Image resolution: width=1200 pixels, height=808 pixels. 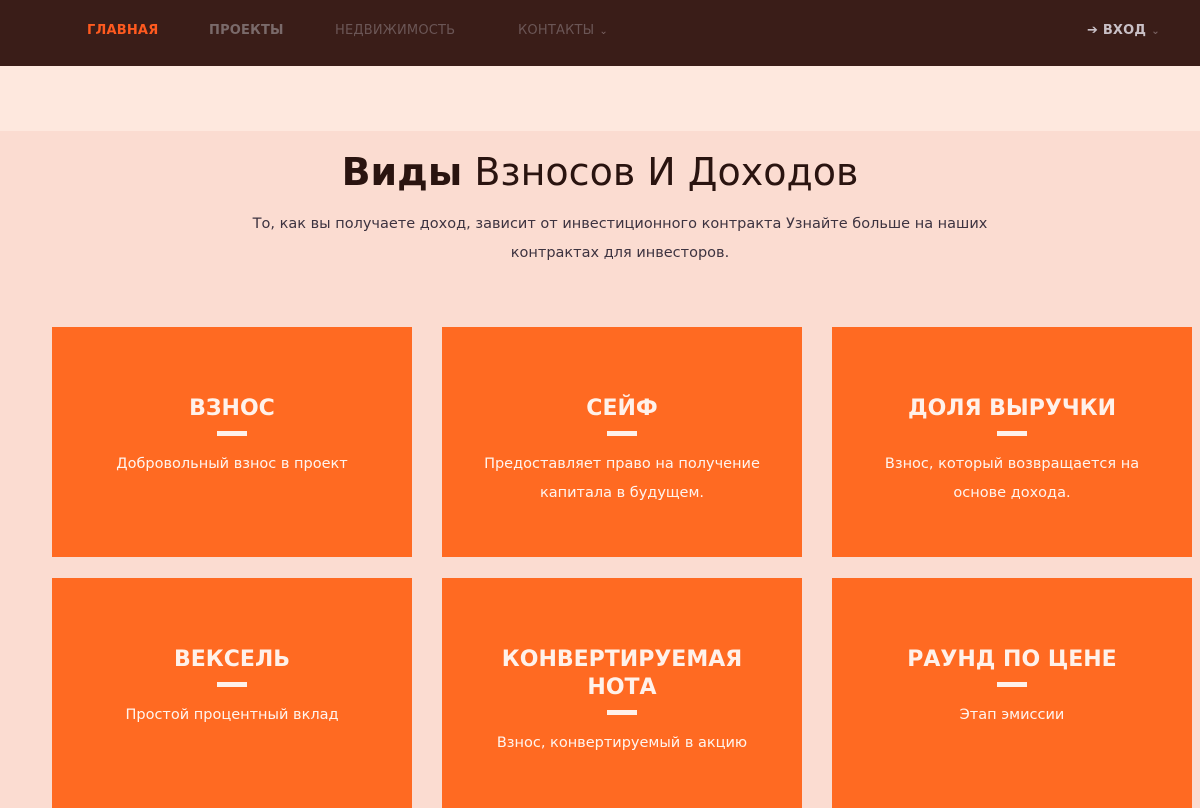 What do you see at coordinates (232, 715) in the screenshot?
I see `card-text: Простой процентный вклад` at bounding box center [232, 715].